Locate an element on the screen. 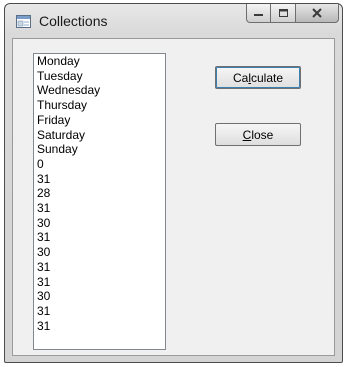 The height and width of the screenshot is (367, 348). maximize-icon is located at coordinates (283, 13).